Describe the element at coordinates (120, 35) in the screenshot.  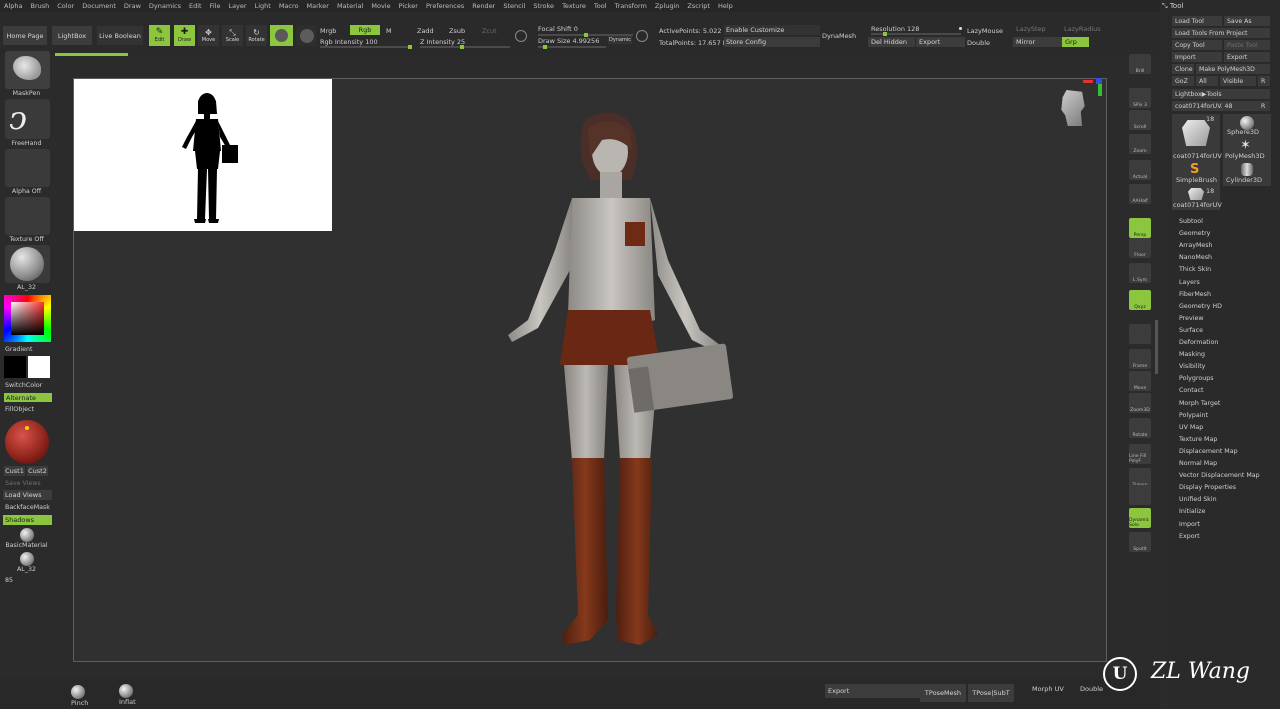
I see `live-boolean-button: Live Boolean` at that location.